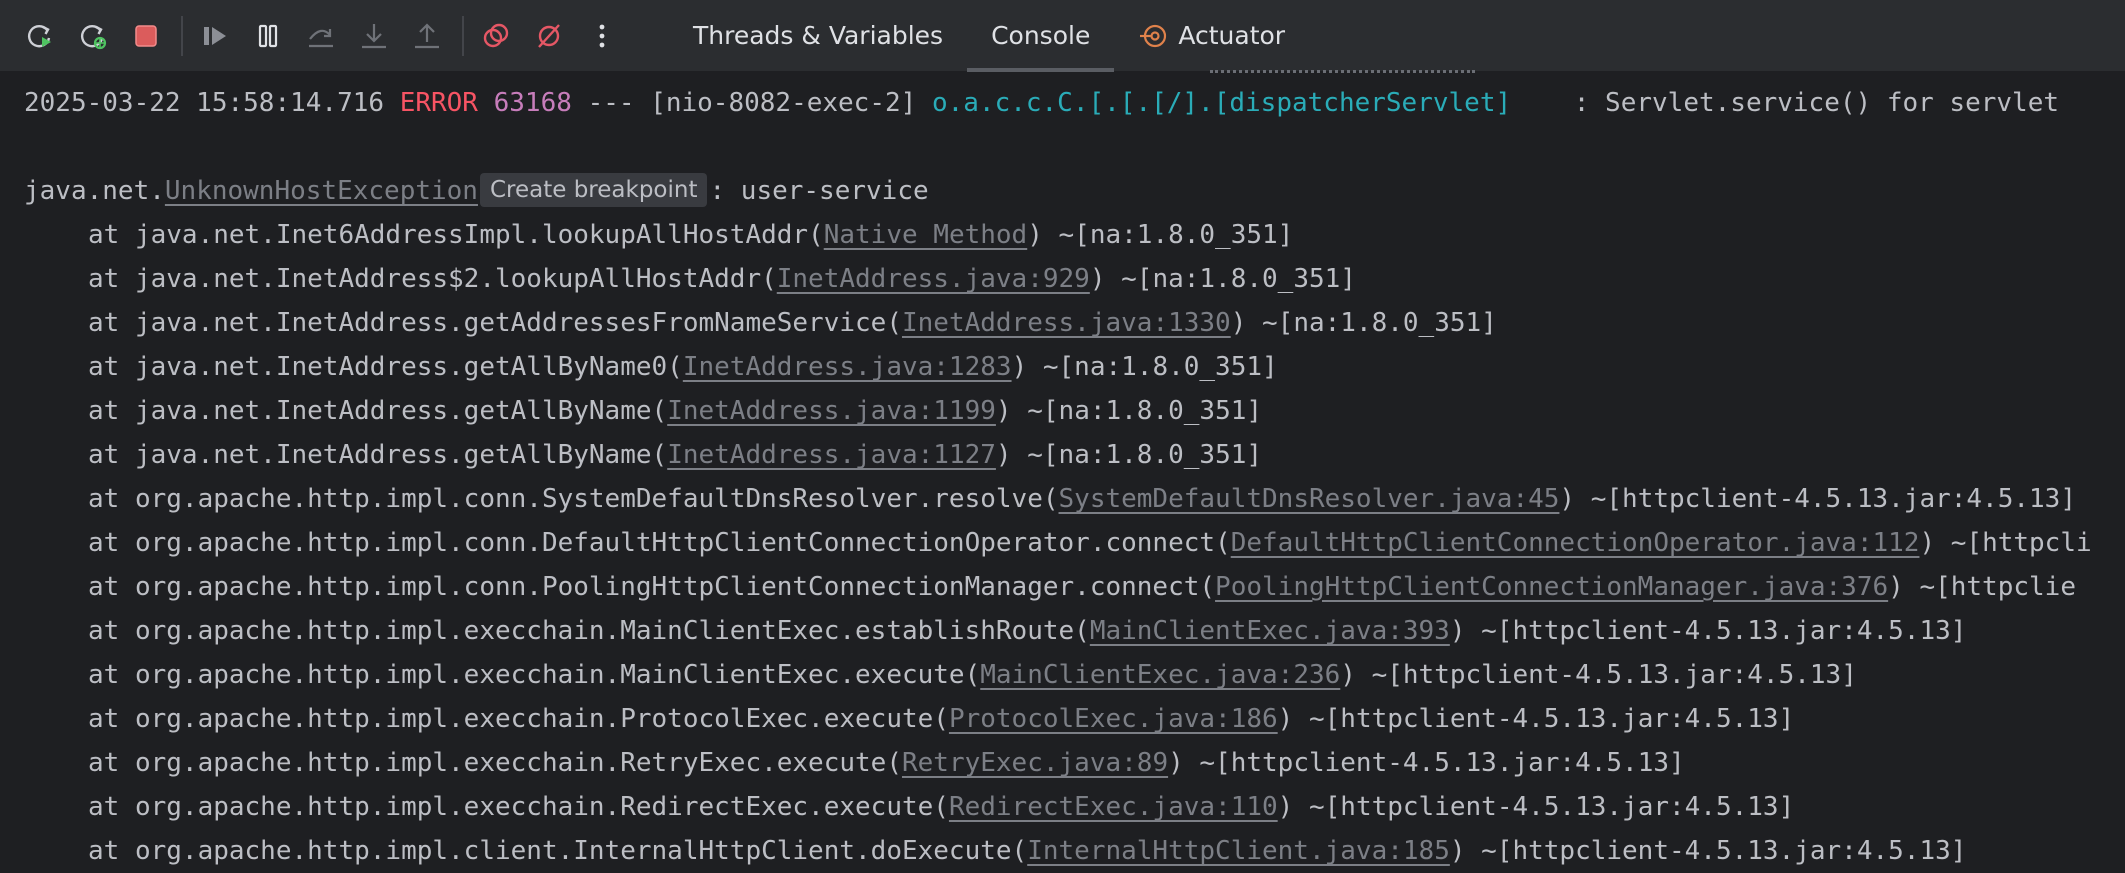 This screenshot has width=2125, height=873. What do you see at coordinates (593, 190) in the screenshot?
I see `create-breakpoint-button: Create breakpoint` at bounding box center [593, 190].